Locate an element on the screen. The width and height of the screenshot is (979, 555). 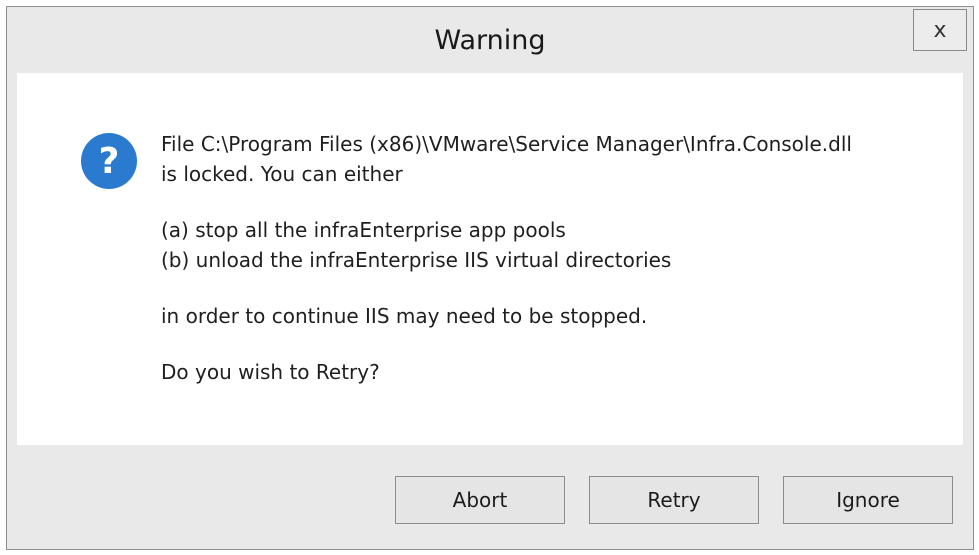
dialog-title: Warning is located at coordinates (490, 40).